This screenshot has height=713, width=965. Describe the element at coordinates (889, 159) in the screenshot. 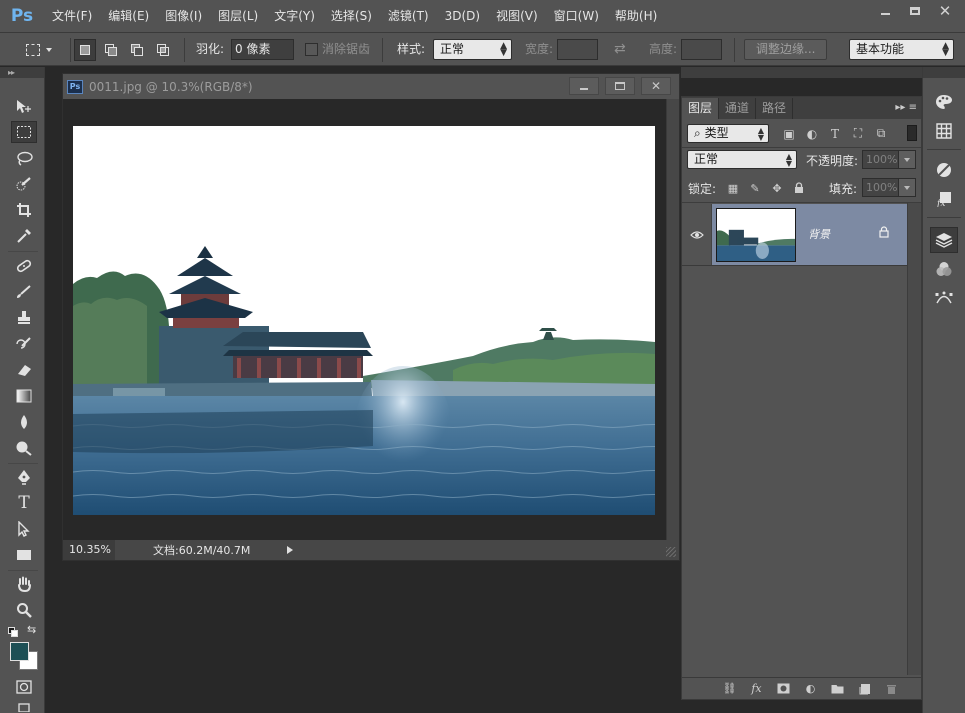

I see `opacity-input: 100%` at that location.